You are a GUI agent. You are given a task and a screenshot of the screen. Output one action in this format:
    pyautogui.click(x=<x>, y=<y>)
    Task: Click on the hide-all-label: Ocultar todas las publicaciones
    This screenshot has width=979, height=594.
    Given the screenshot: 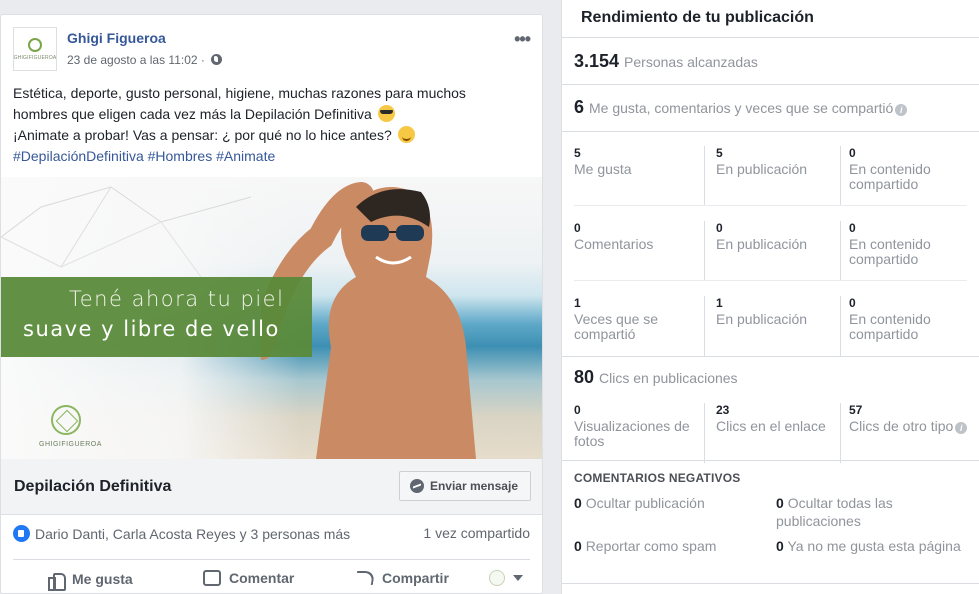 What is the action you would take?
    pyautogui.click(x=834, y=512)
    